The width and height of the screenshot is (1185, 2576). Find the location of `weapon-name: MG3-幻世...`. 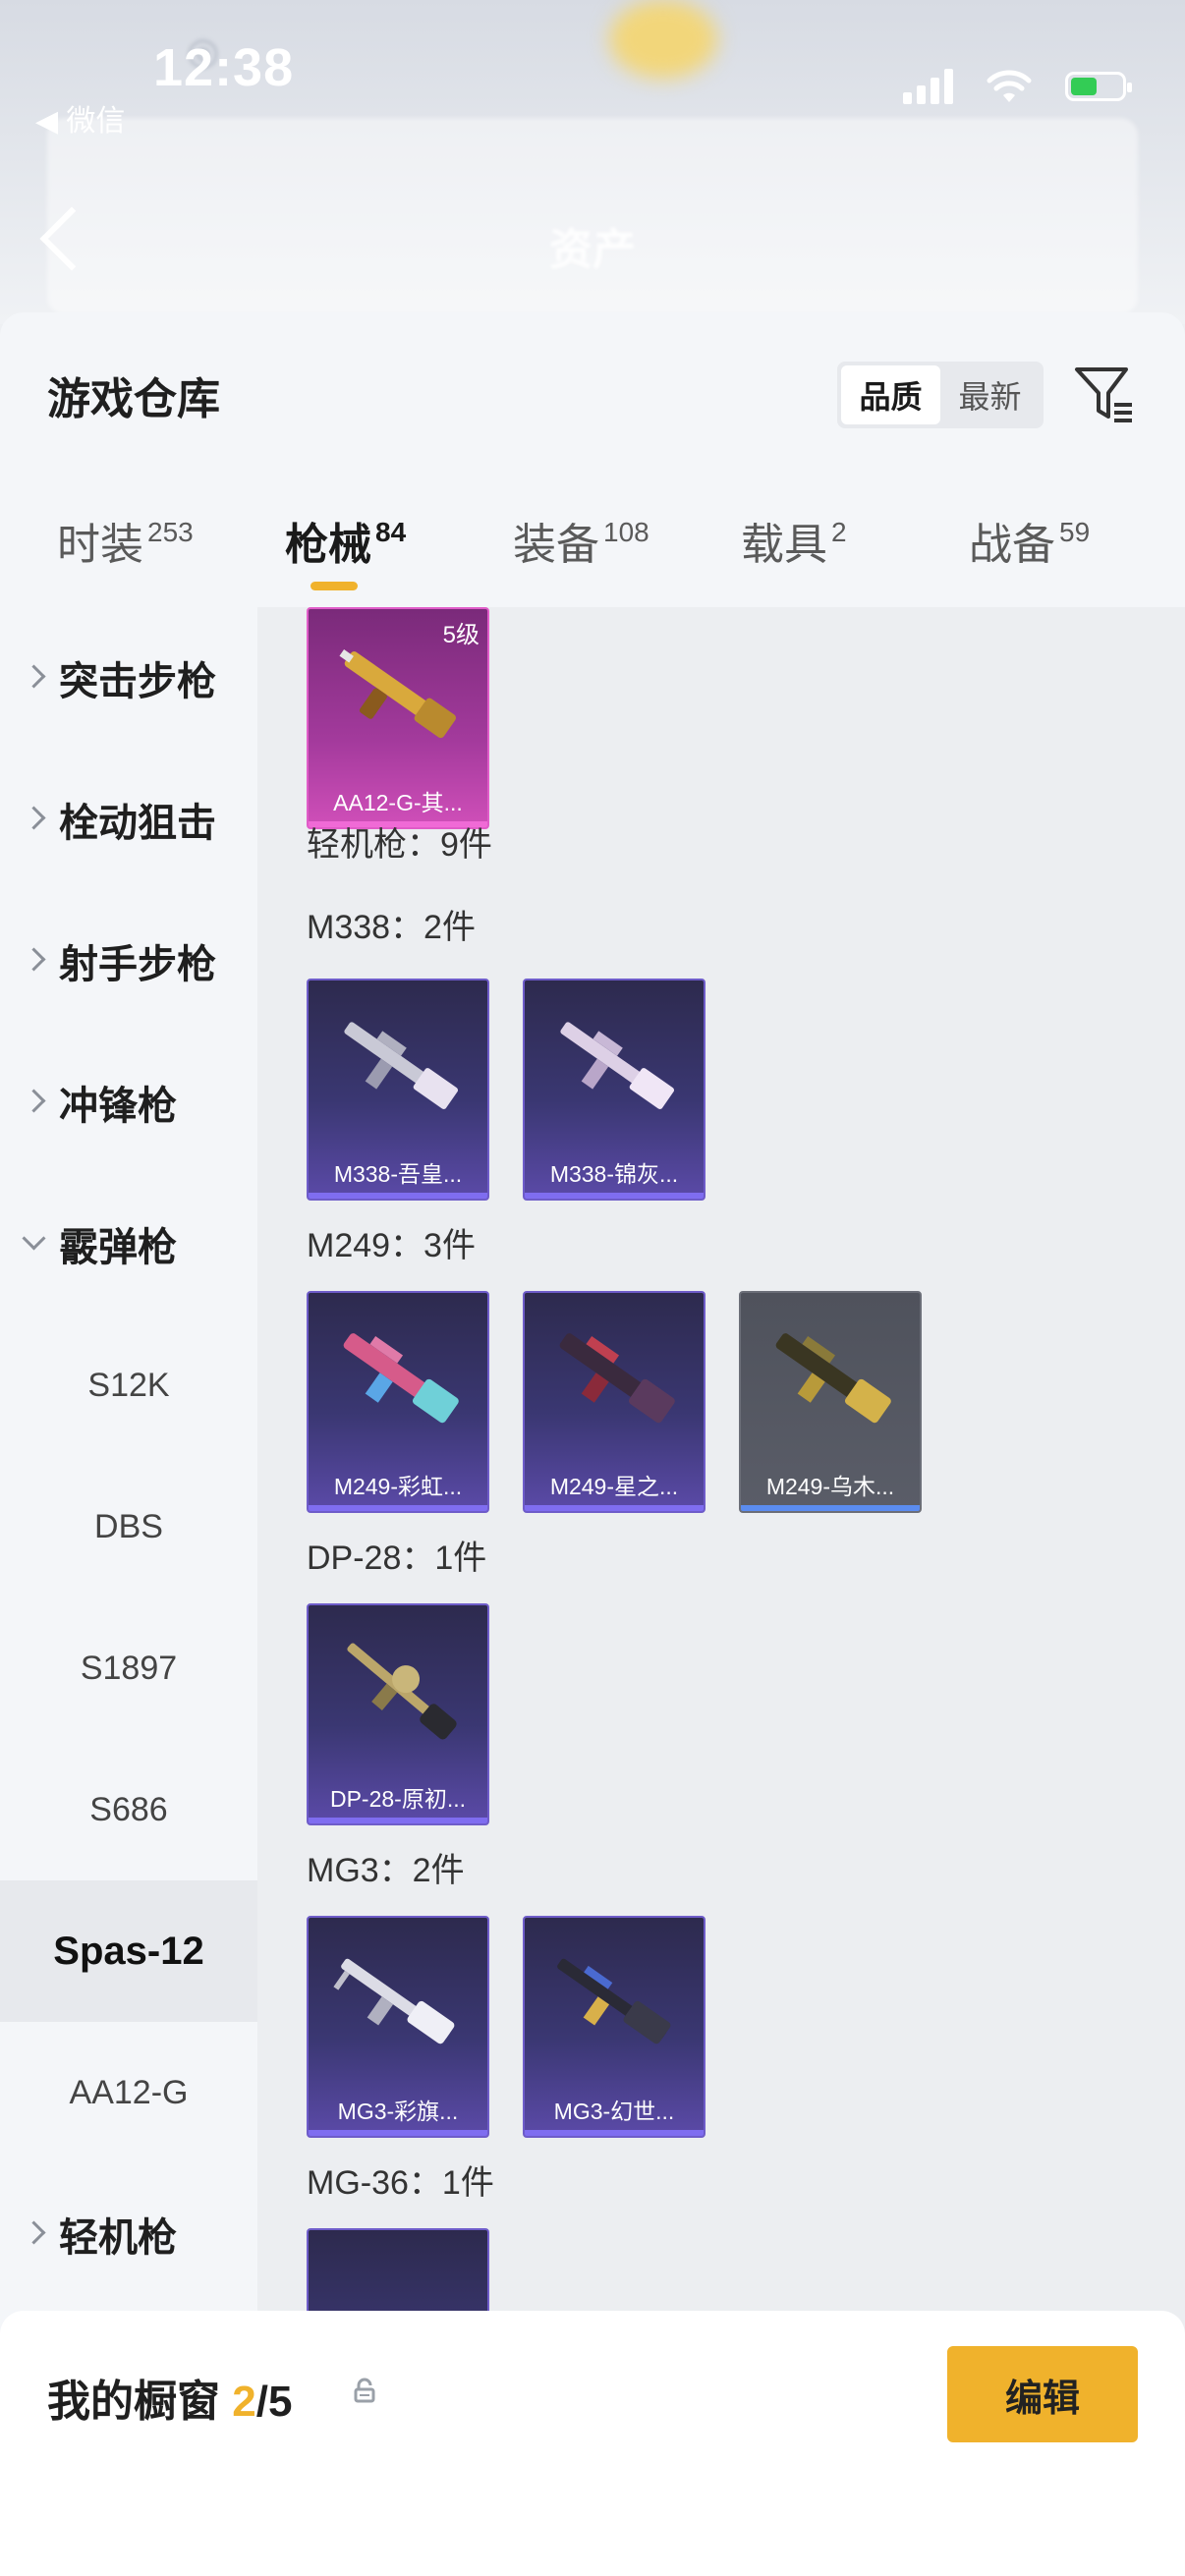

weapon-name: MG3-幻世... is located at coordinates (614, 2111).